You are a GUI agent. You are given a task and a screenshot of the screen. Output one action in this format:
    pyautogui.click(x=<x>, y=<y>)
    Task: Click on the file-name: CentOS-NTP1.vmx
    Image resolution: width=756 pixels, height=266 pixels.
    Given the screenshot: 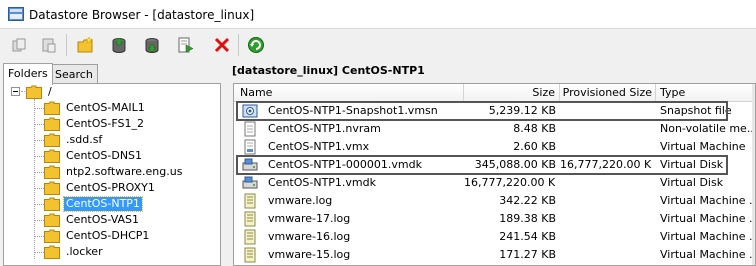 What is the action you would take?
    pyautogui.click(x=319, y=146)
    